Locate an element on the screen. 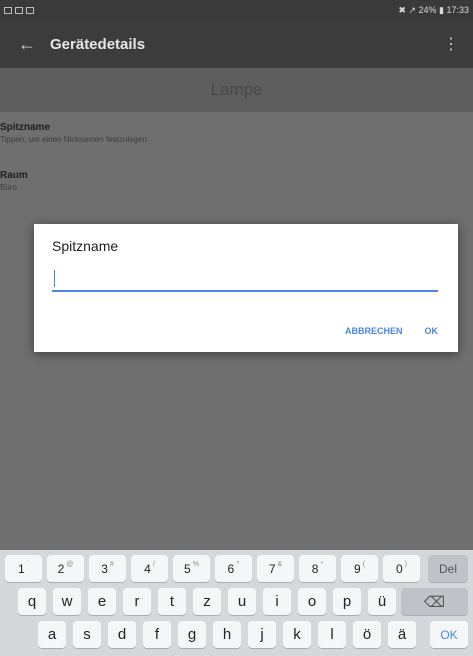 The image size is (473, 656). key-4: 4/ is located at coordinates (149, 568).